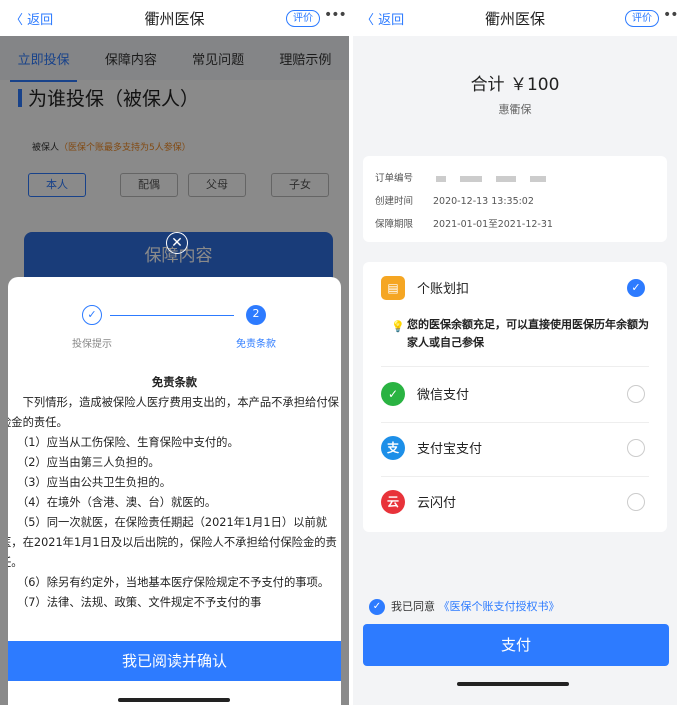 This screenshot has height=705, width=677. I want to click on payment-option-medical-account: ▤ 个账划扣 ✓, so click(515, 286).